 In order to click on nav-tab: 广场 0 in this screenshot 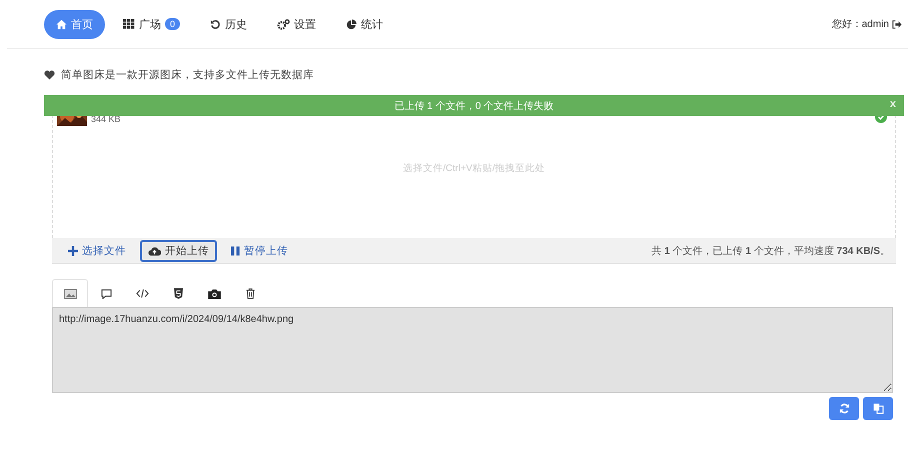, I will do `click(151, 24)`.